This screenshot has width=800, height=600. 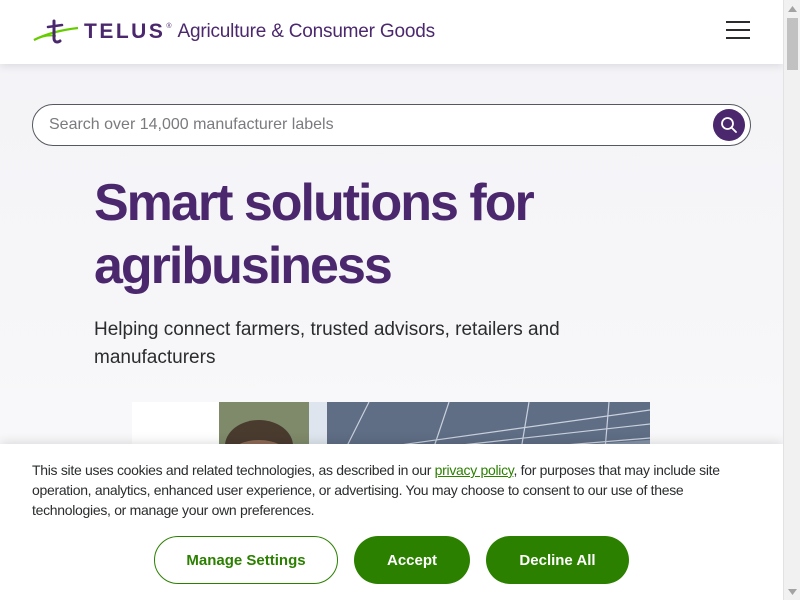 I want to click on hero-title: Smart solutions for agribusiness, so click(x=314, y=234).